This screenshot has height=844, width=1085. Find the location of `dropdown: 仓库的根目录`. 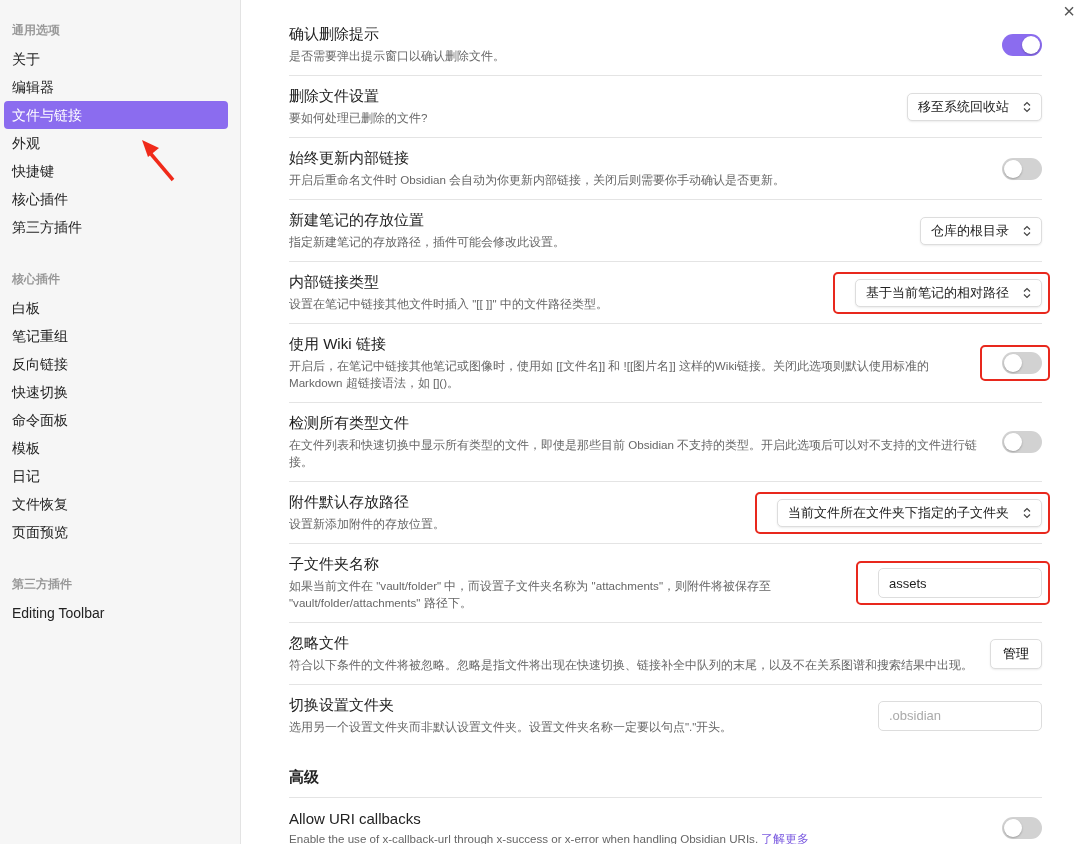

dropdown: 仓库的根目录 is located at coordinates (981, 230).